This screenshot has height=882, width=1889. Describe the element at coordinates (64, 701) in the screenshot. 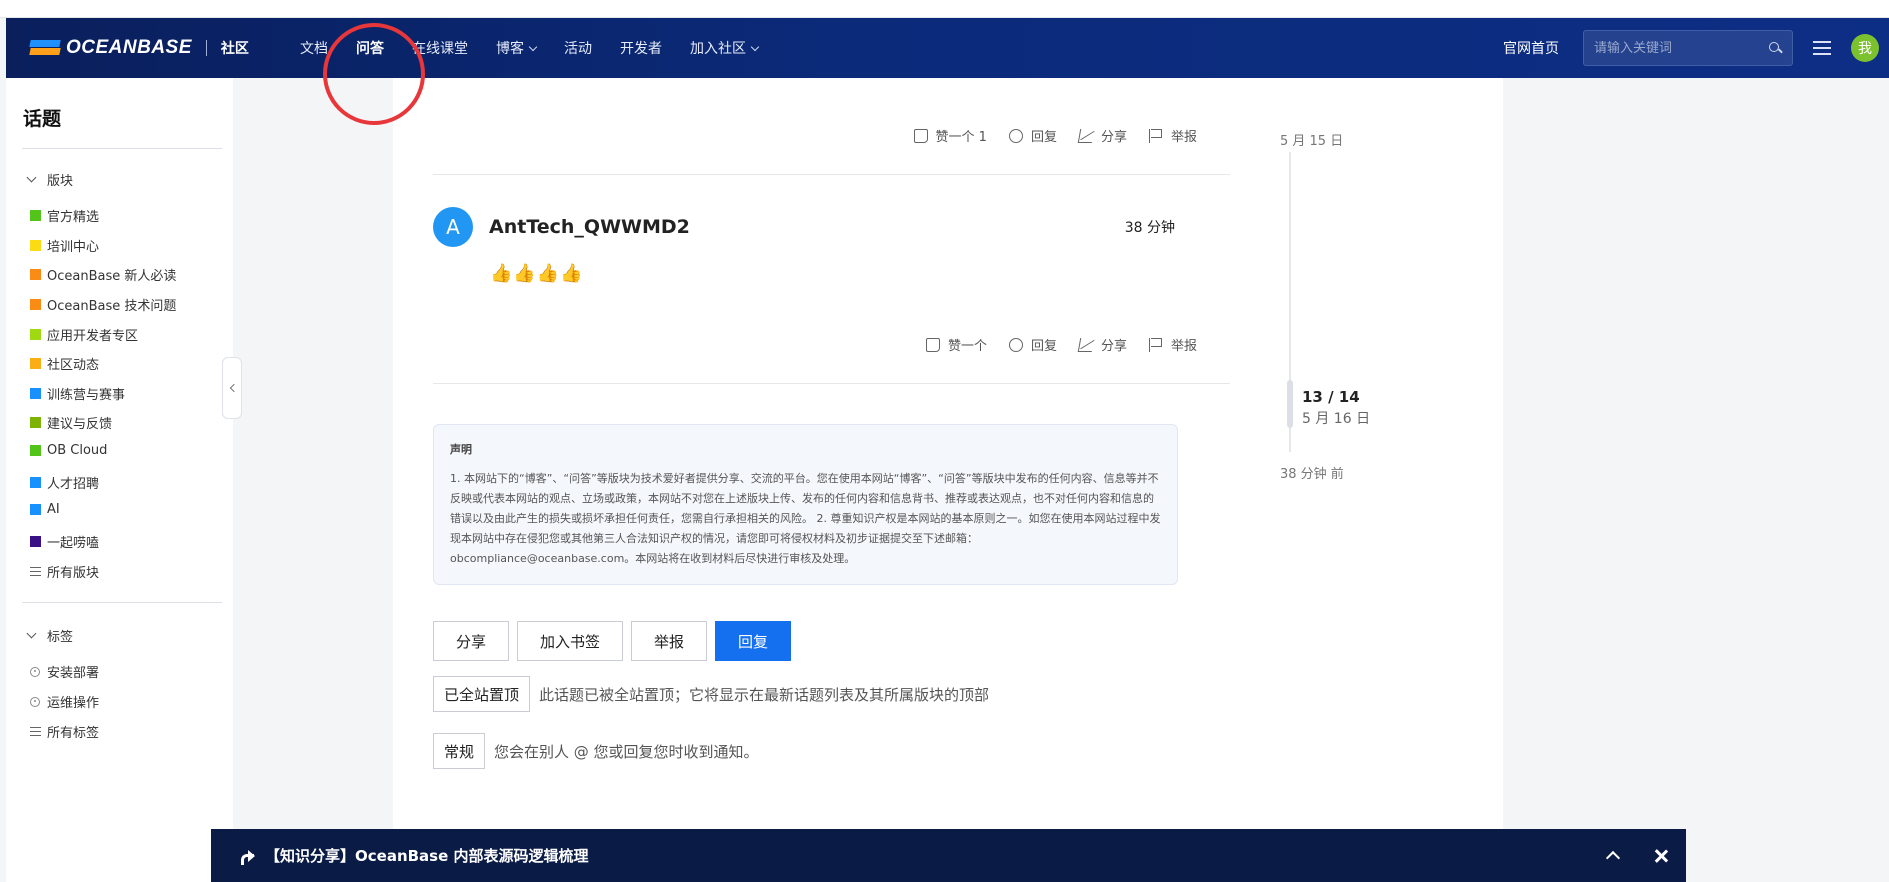

I see `sidebar-tag-ops: 运维操作` at that location.